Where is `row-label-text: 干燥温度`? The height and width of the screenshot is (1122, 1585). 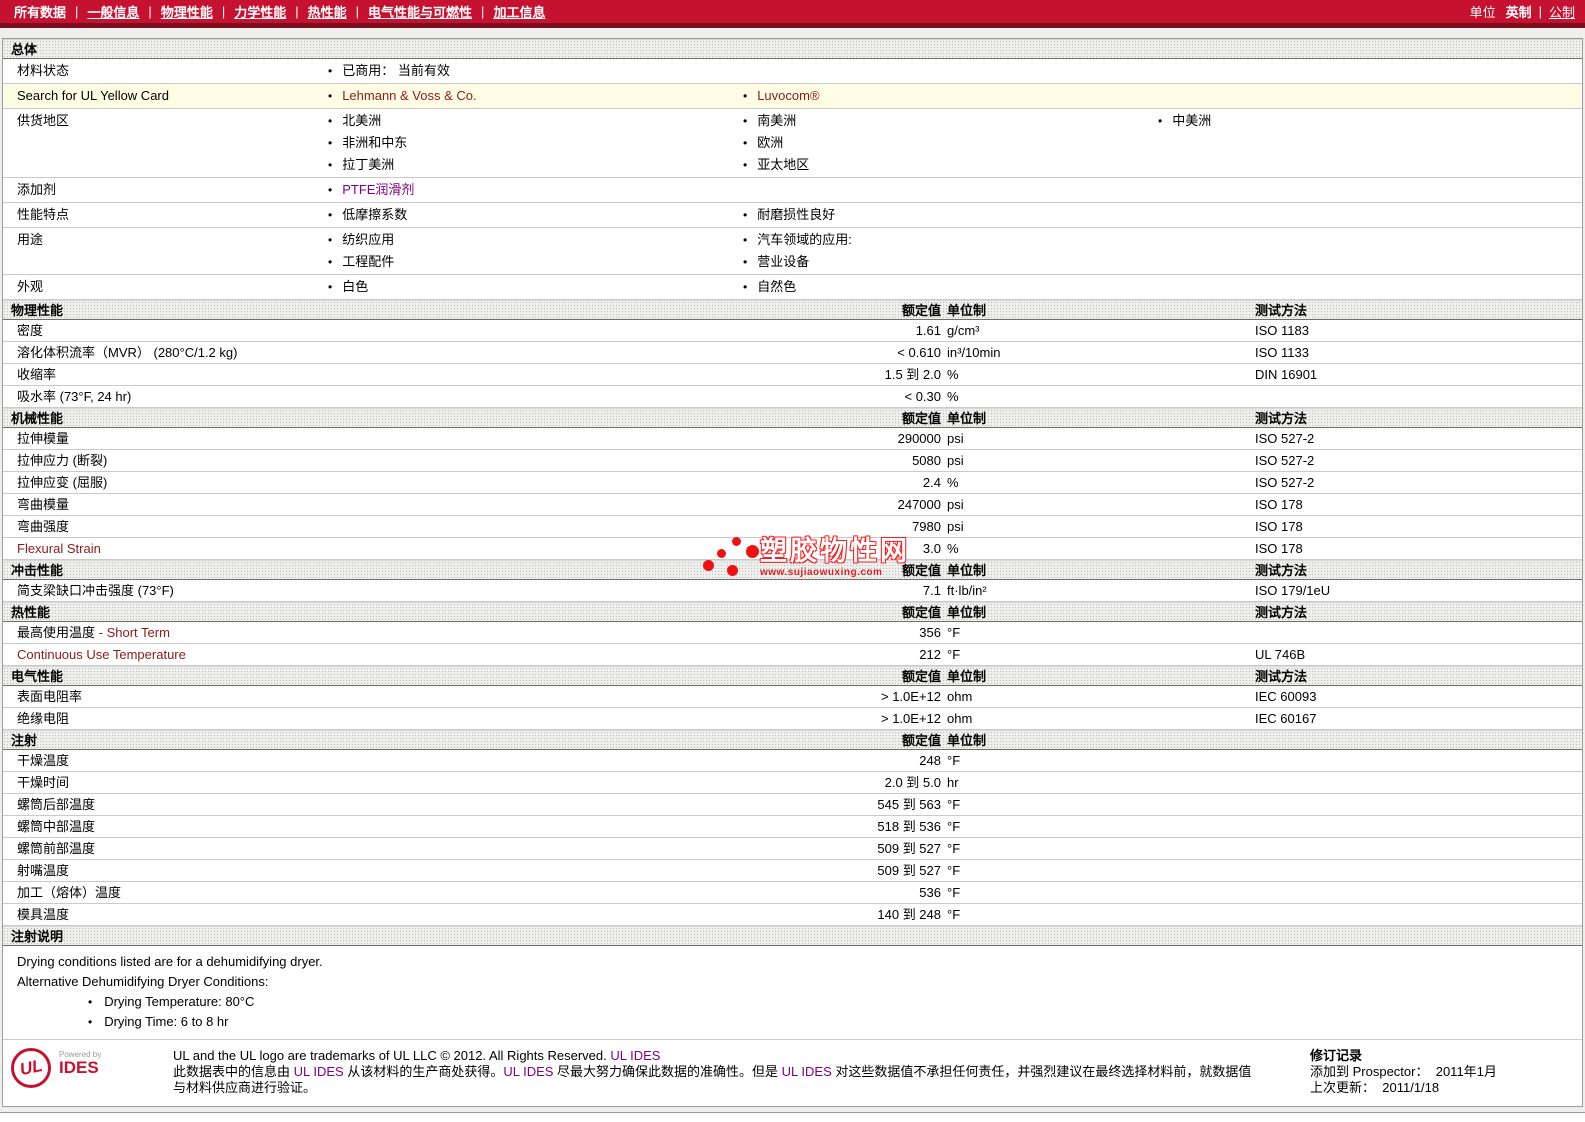
row-label-text: 干燥温度 is located at coordinates (43, 760).